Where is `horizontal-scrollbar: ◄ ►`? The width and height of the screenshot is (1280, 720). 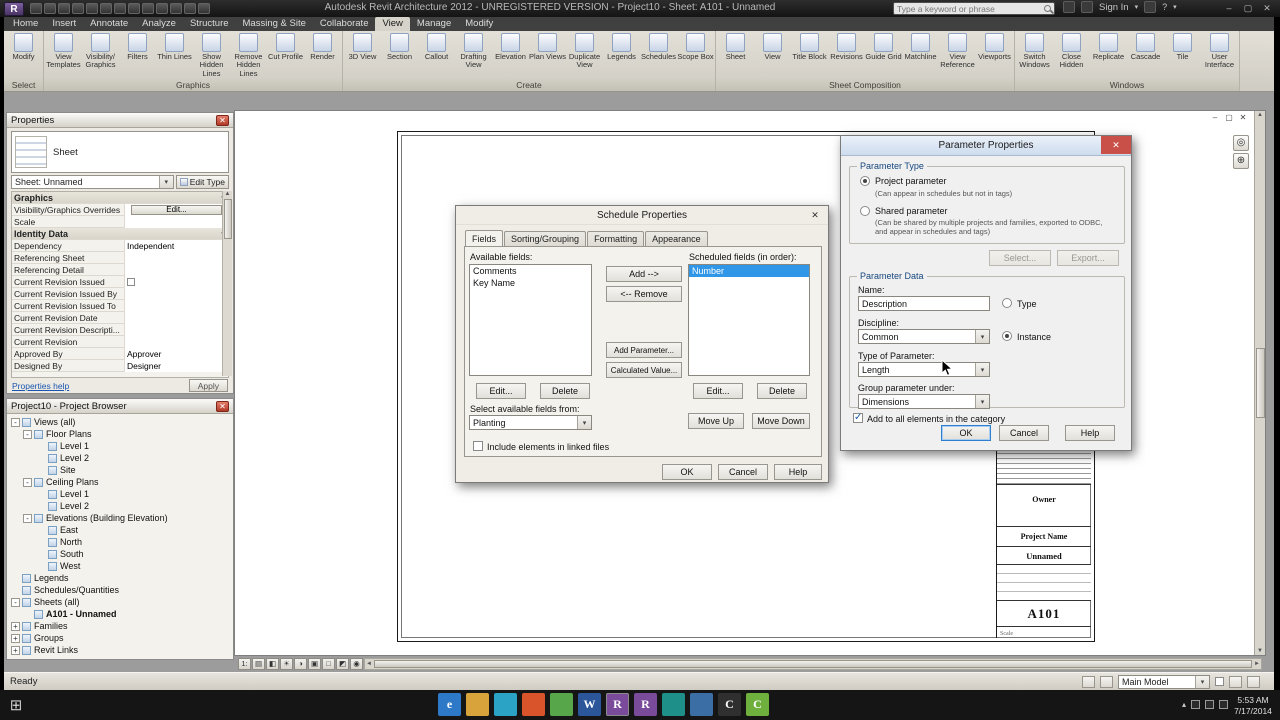 horizontal-scrollbar: ◄ ► is located at coordinates (813, 664).